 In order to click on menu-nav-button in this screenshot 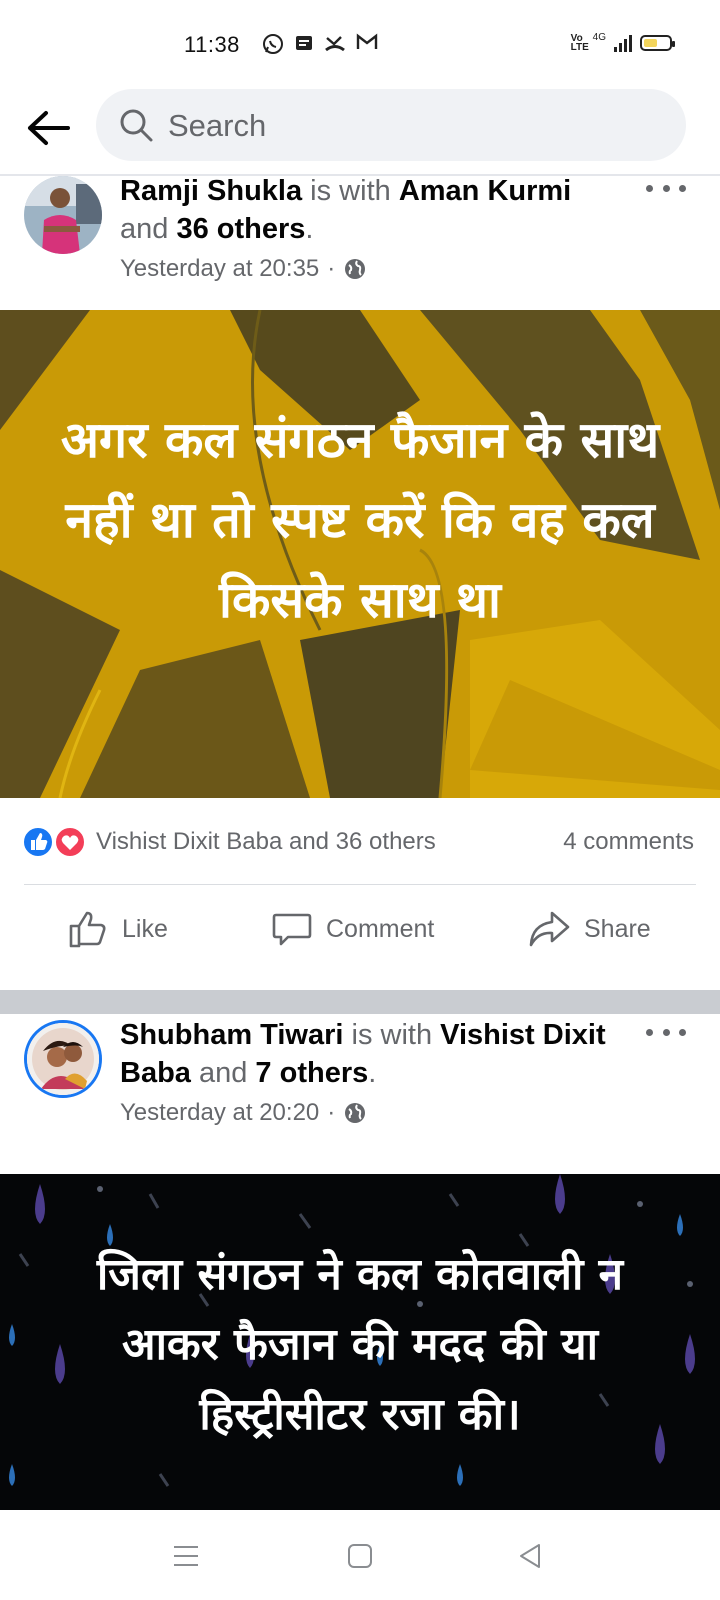, I will do `click(186, 1556)`.